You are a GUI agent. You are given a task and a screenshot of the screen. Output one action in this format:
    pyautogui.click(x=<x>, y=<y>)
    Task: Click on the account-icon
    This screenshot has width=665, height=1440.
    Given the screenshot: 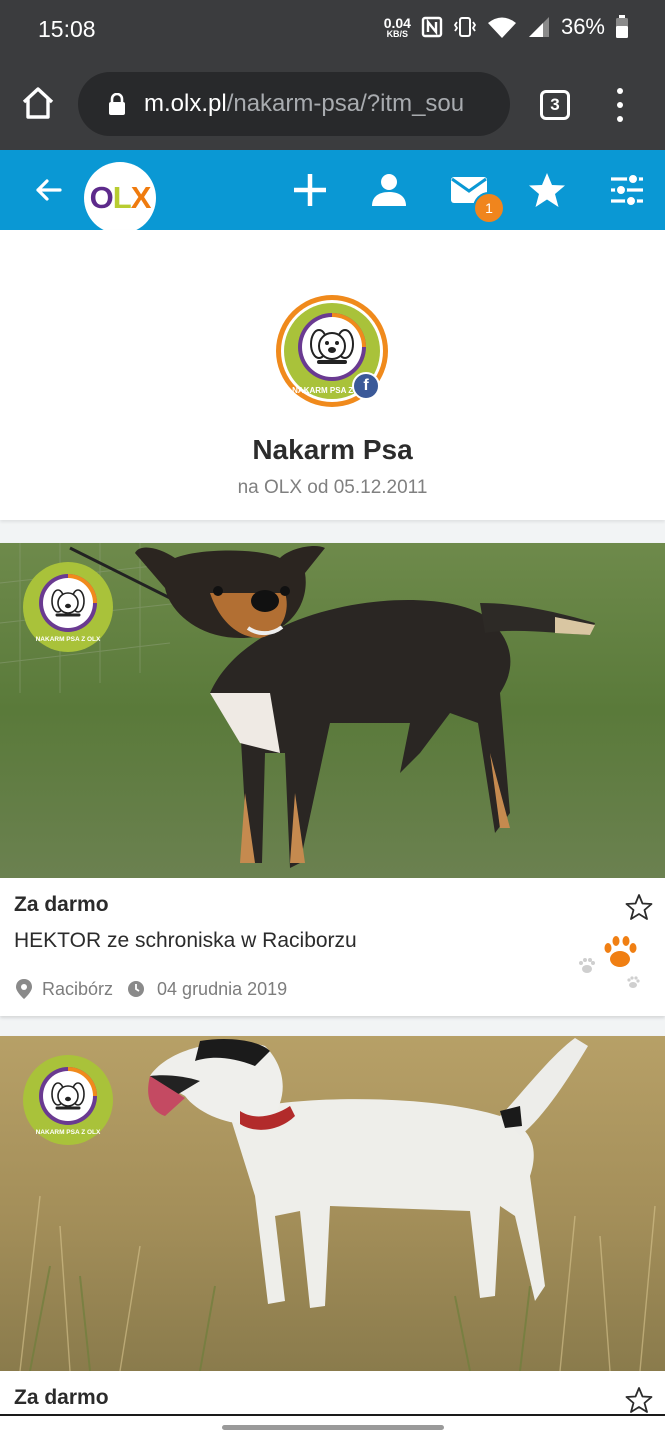 What is the action you would take?
    pyautogui.click(x=389, y=190)
    